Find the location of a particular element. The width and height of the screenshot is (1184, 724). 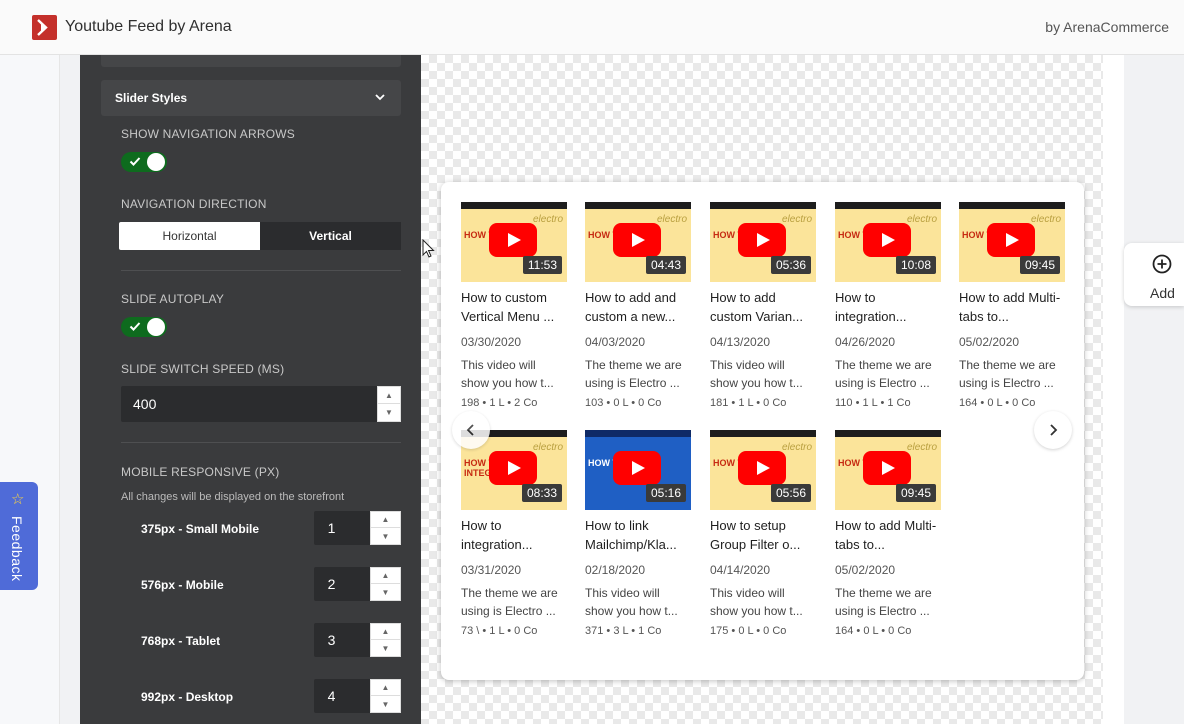

autoplay-label: SLIDE AUTOPLAY is located at coordinates (173, 299).